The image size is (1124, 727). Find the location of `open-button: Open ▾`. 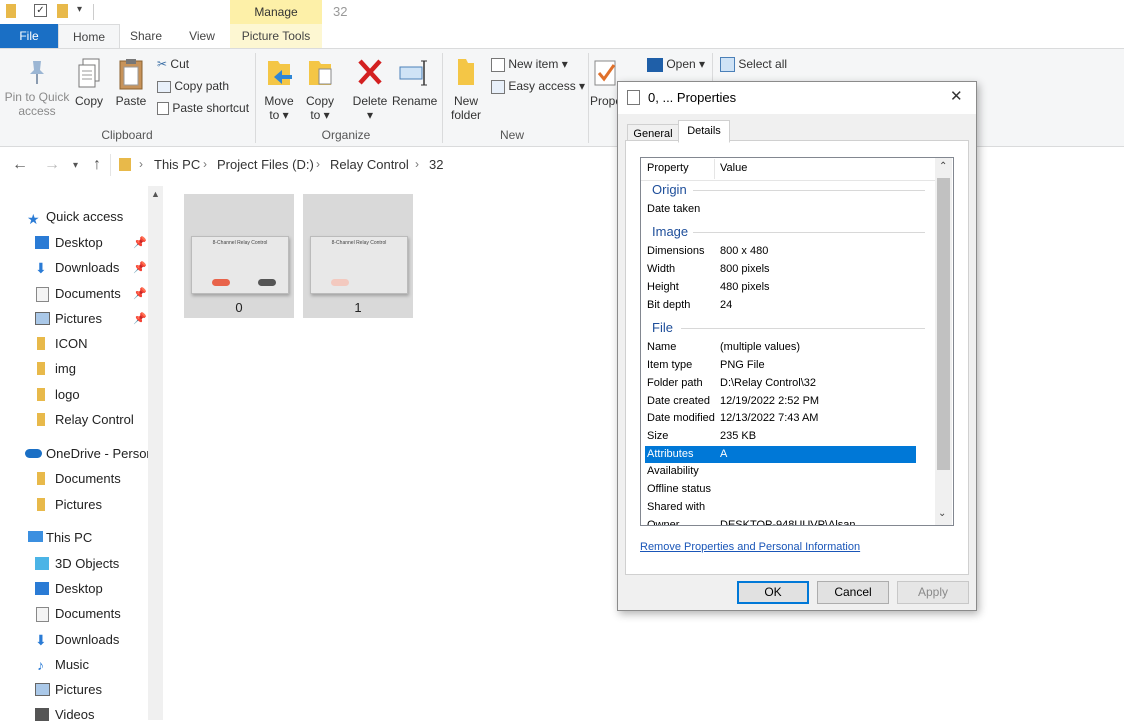

open-button: Open ▾ is located at coordinates (676, 64).